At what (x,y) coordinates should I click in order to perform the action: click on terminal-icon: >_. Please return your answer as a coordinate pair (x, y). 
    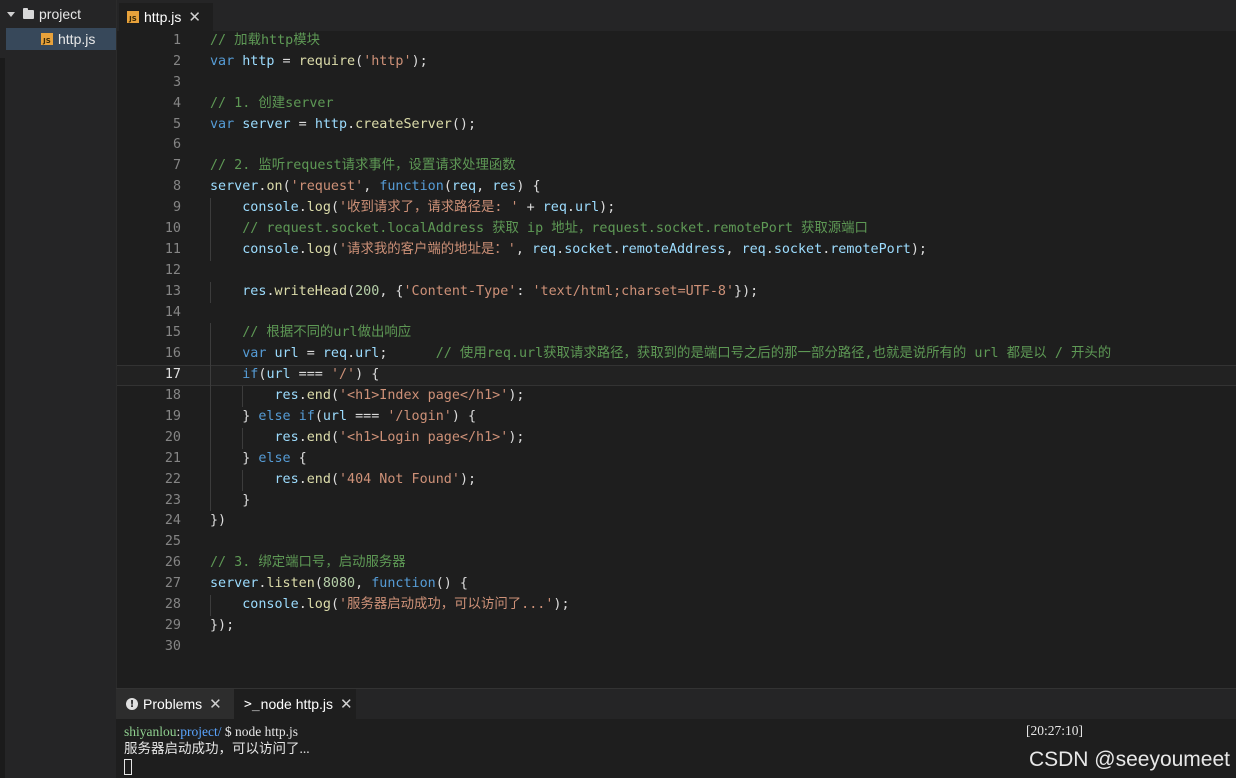
    Looking at the image, I should click on (252, 704).